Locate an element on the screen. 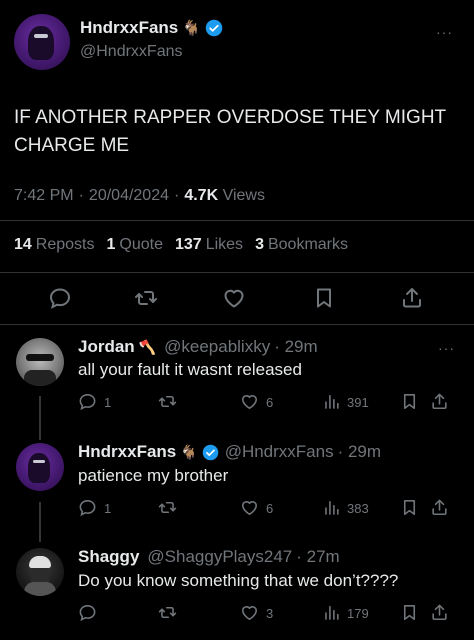  quotes-count: 1 is located at coordinates (111, 244).